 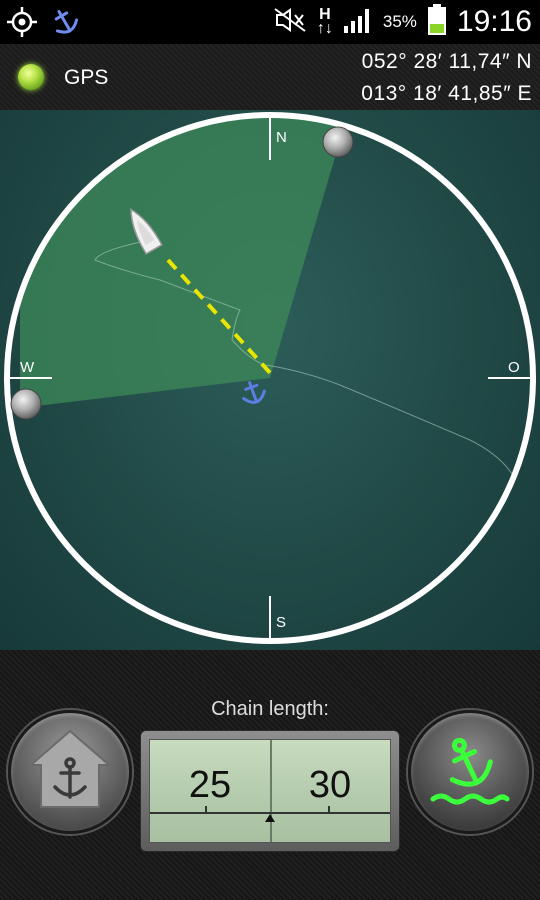 What do you see at coordinates (26, 404) in the screenshot?
I see `sector-handle-west` at bounding box center [26, 404].